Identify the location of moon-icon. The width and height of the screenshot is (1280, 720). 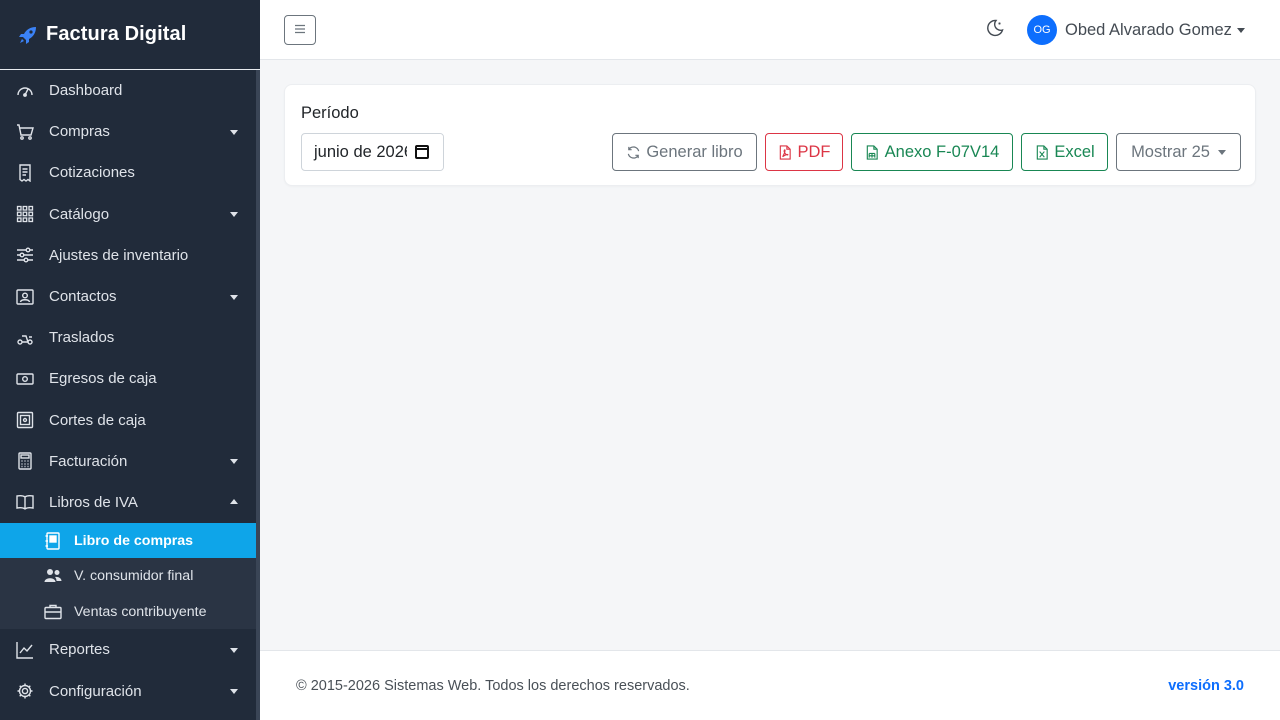
(995, 30).